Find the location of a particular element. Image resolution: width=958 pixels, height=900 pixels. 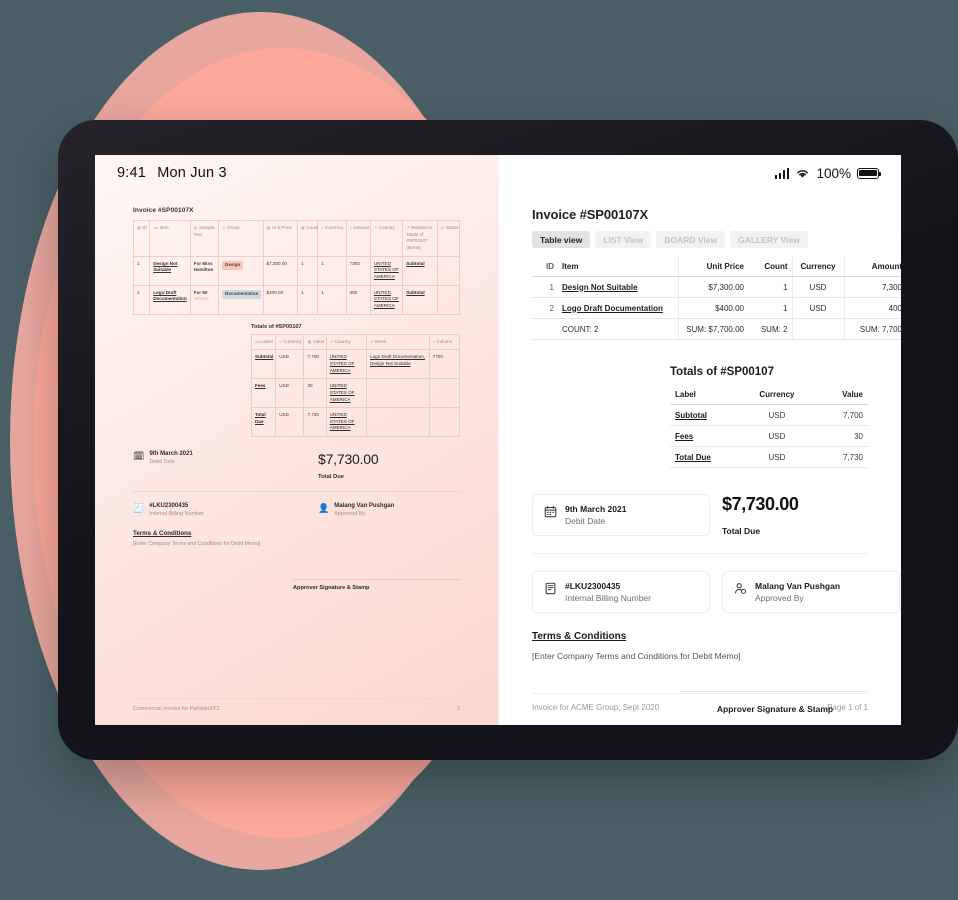

left-debit-date-value: 9th March 2021 is located at coordinates (171, 454).